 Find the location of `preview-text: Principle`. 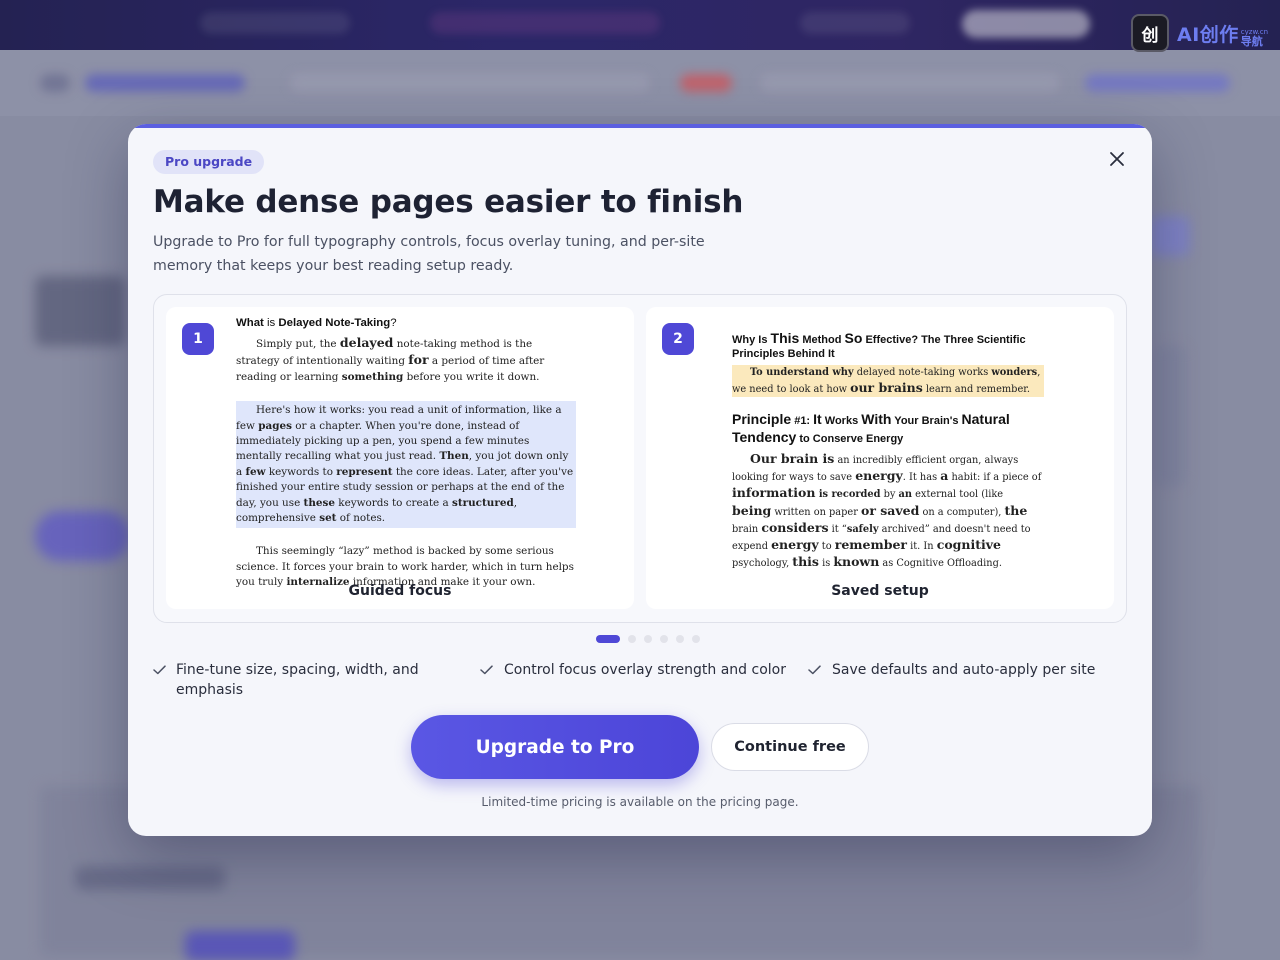

preview-text: Principle is located at coordinates (762, 419).